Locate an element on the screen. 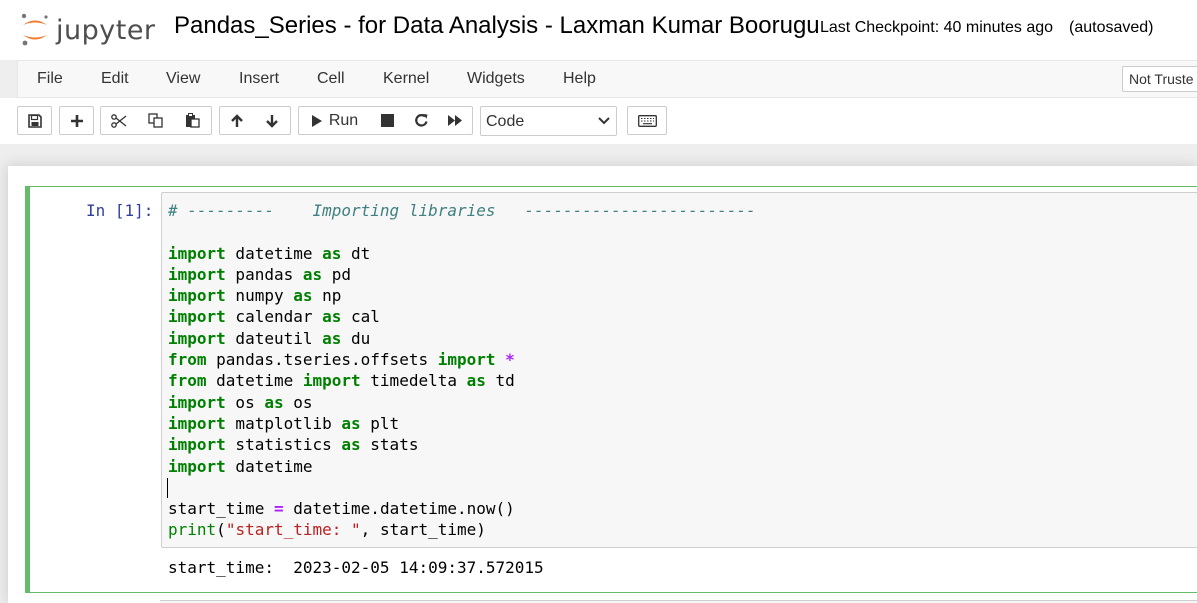 This screenshot has width=1197, height=603. cut-button is located at coordinates (119, 120).